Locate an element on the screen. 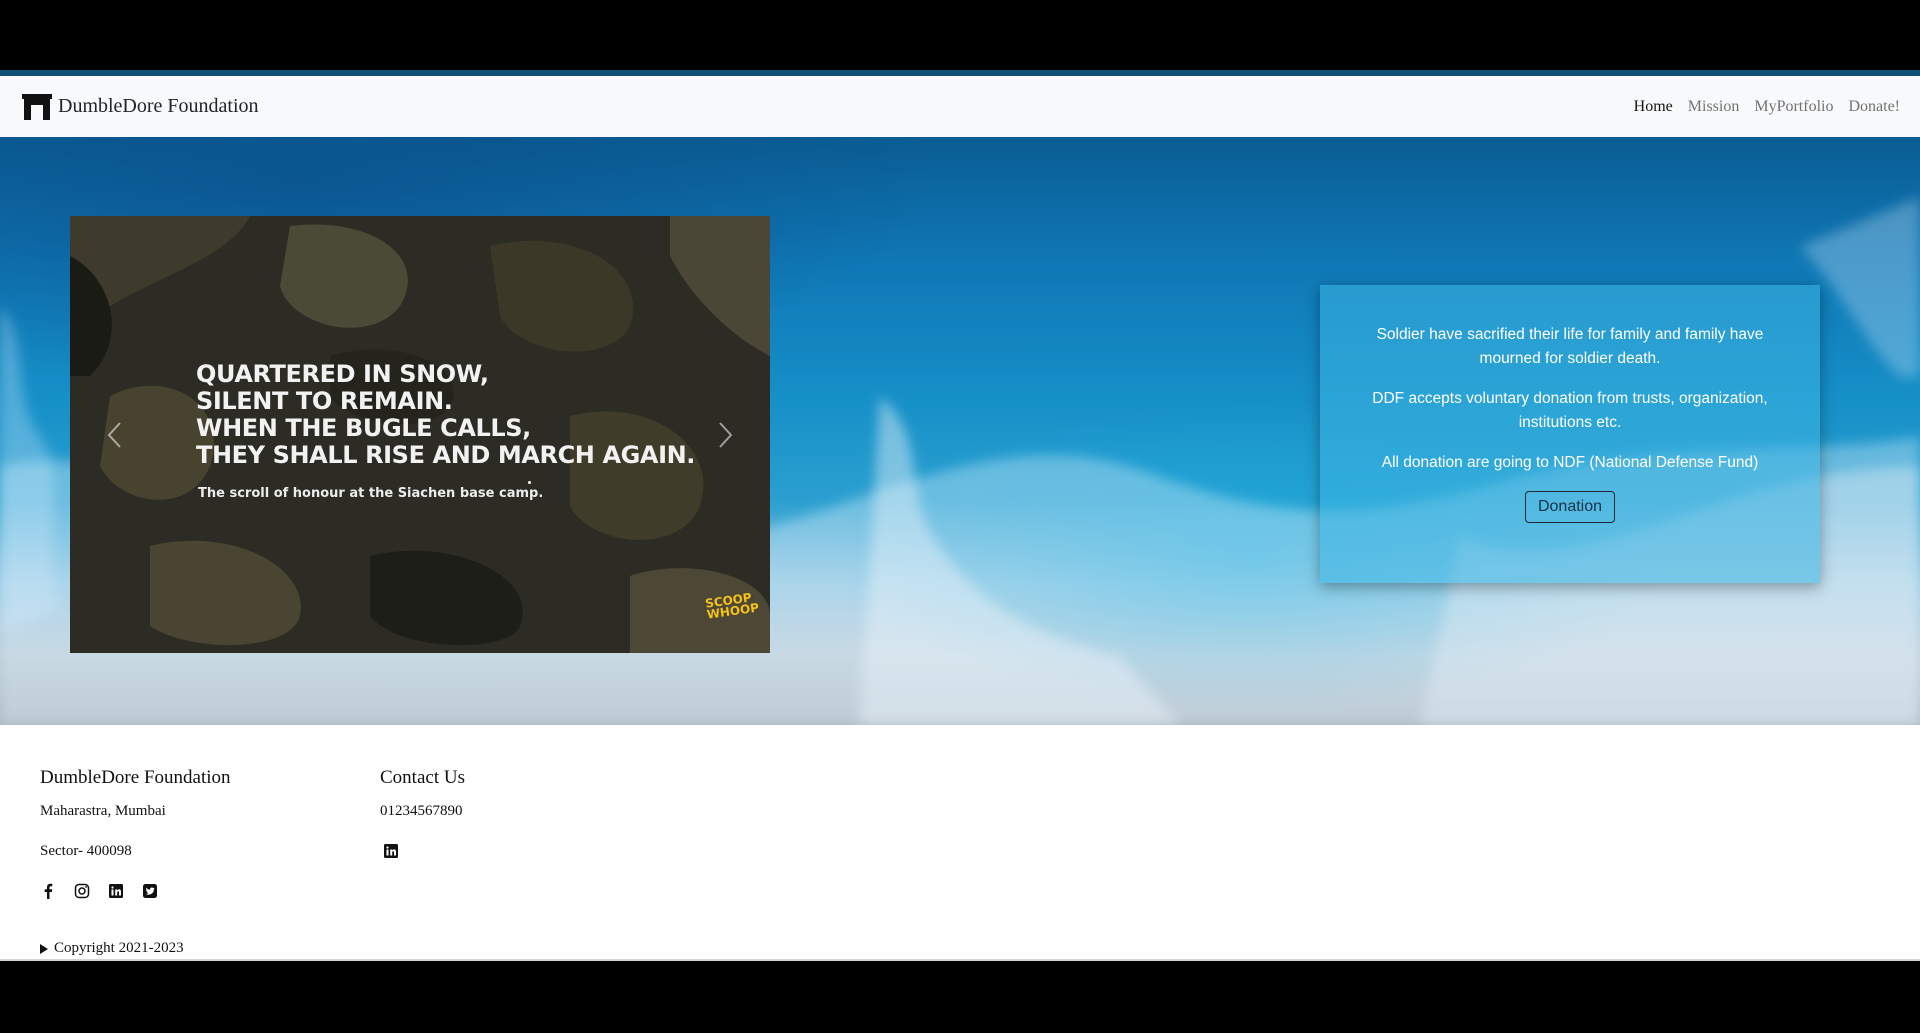 This screenshot has width=1920, height=1033. social-links is located at coordinates (135, 891).